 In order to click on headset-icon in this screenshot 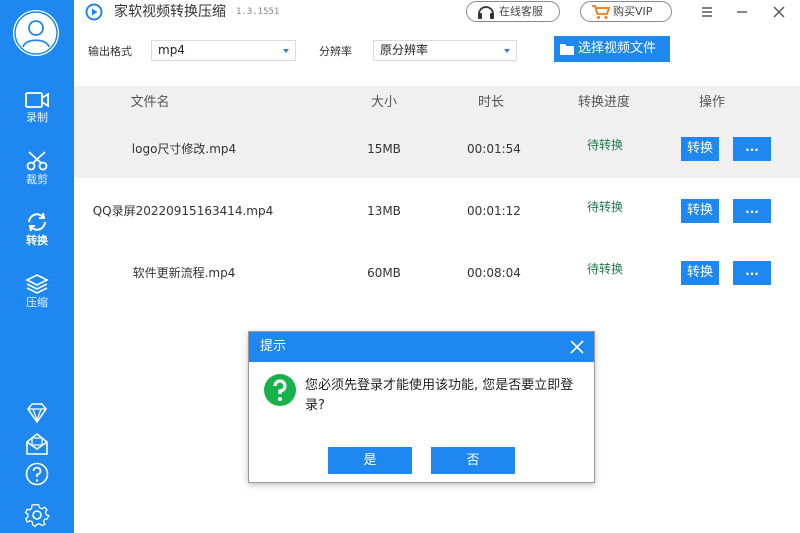, I will do `click(486, 12)`.